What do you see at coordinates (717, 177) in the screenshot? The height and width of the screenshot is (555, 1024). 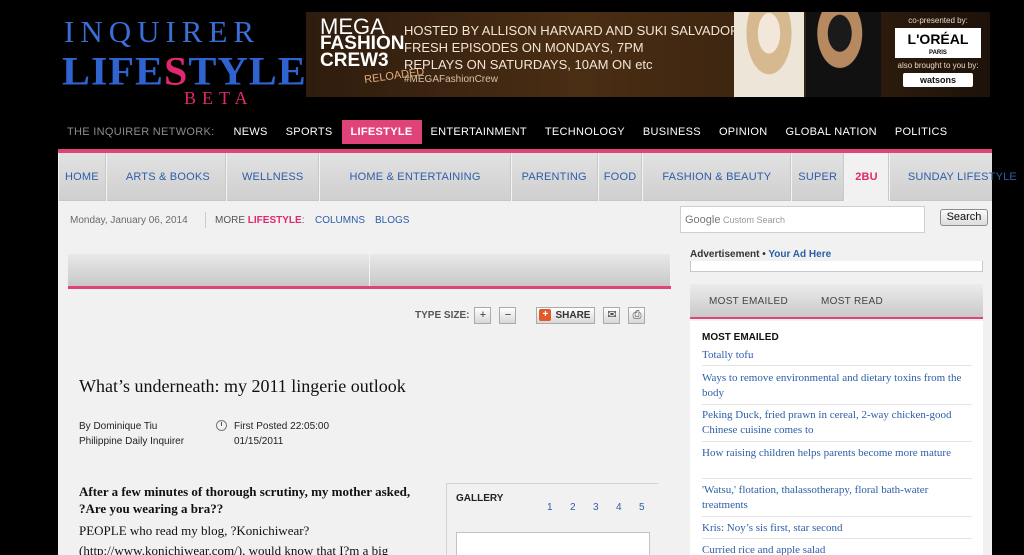 I see `section-fashion-beauty: FASHION & BEAUTY` at bounding box center [717, 177].